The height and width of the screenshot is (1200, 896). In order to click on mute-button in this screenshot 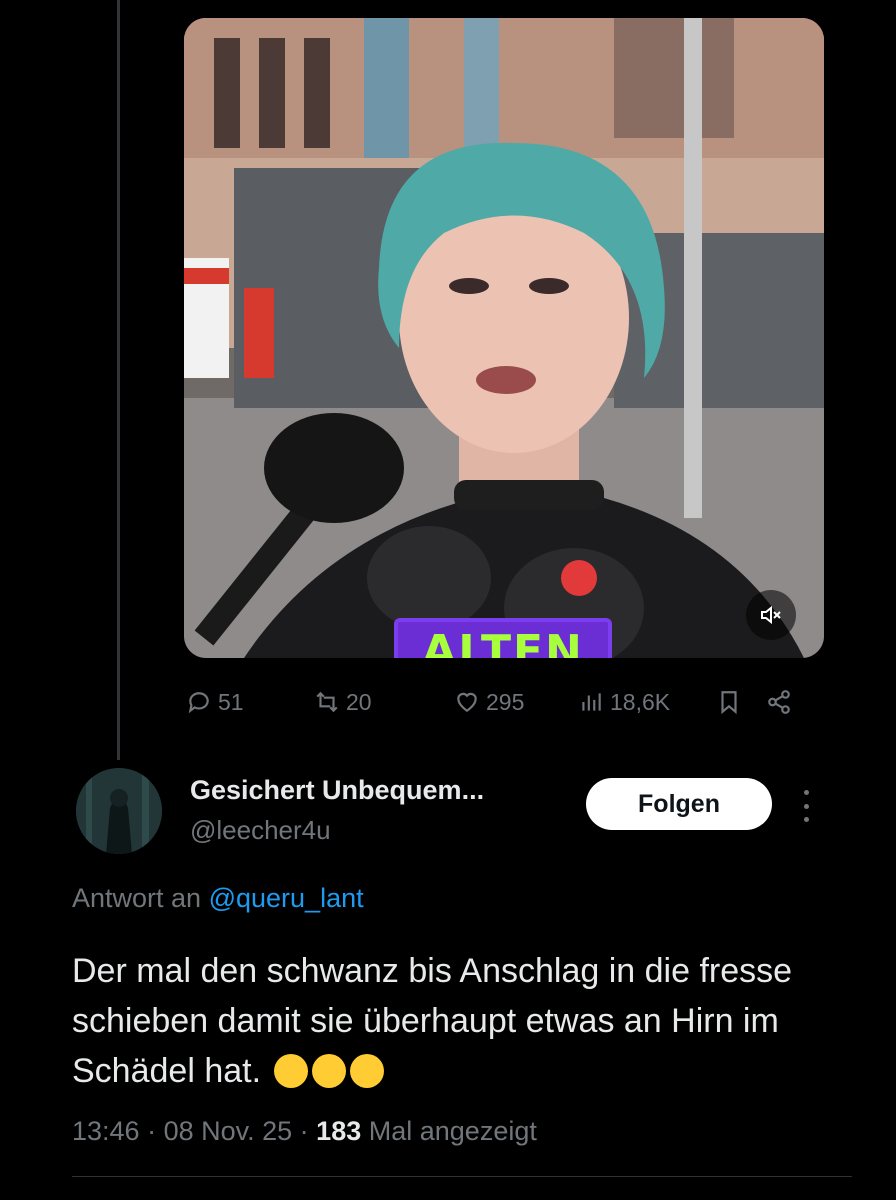, I will do `click(771, 615)`.